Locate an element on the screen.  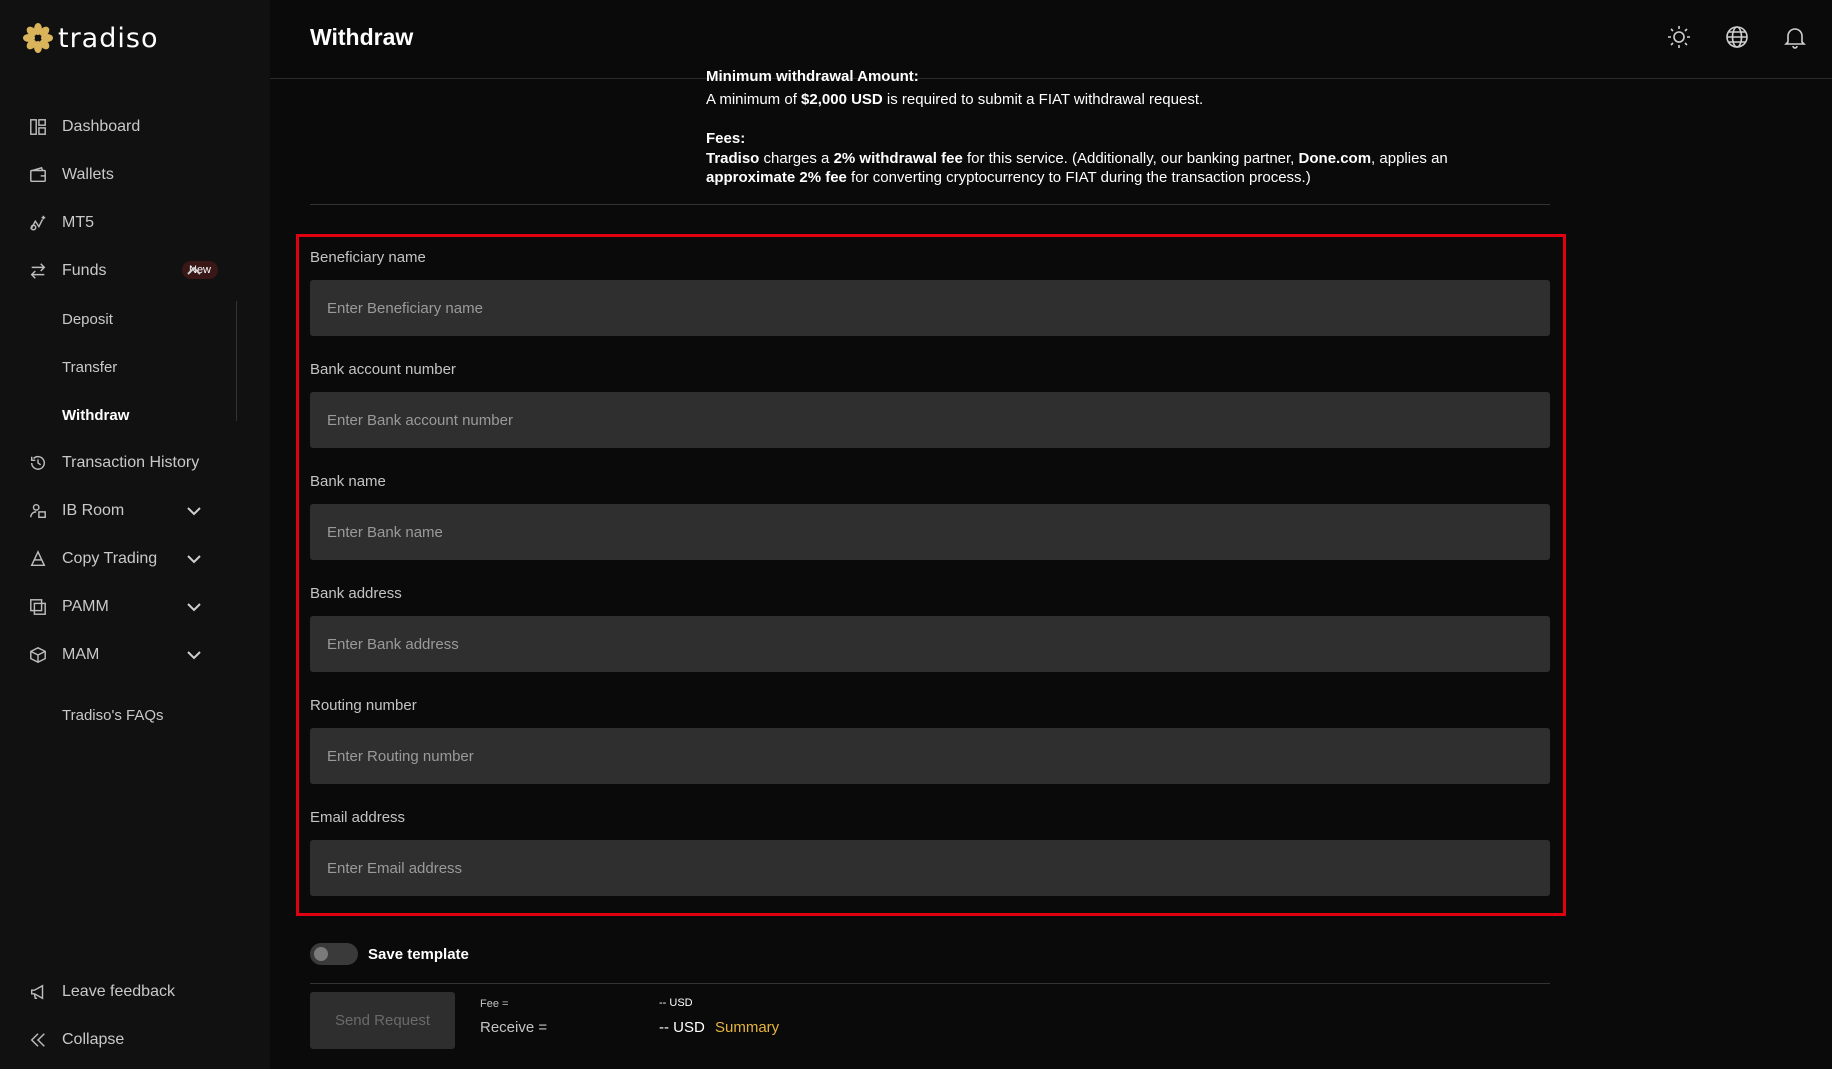
double-chevron-left-icon is located at coordinates (38, 1040).